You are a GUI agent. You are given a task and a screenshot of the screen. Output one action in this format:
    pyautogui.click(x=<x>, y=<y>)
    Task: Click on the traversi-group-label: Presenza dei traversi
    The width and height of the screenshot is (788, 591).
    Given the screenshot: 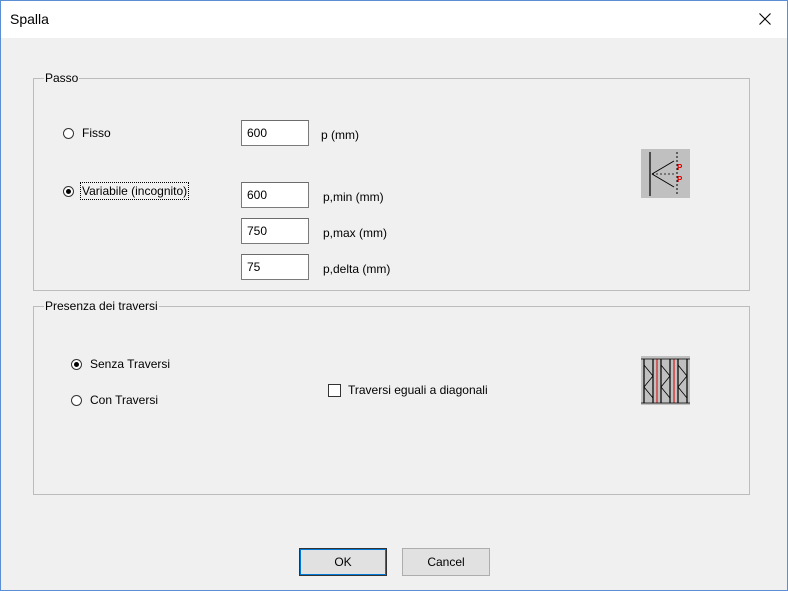 What is the action you would take?
    pyautogui.click(x=101, y=306)
    